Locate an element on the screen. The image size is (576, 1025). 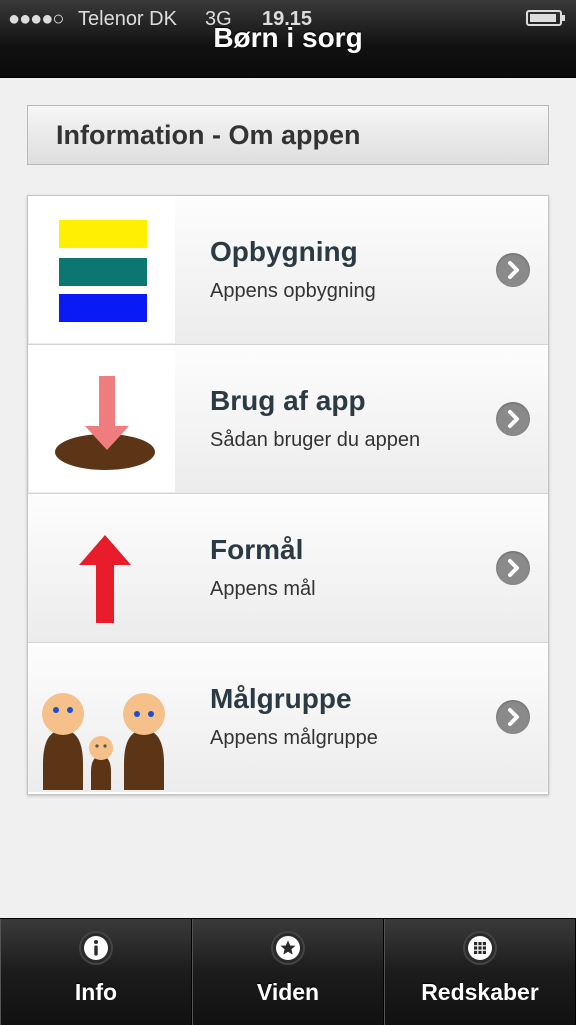
tab-label: Info is located at coordinates (96, 992).